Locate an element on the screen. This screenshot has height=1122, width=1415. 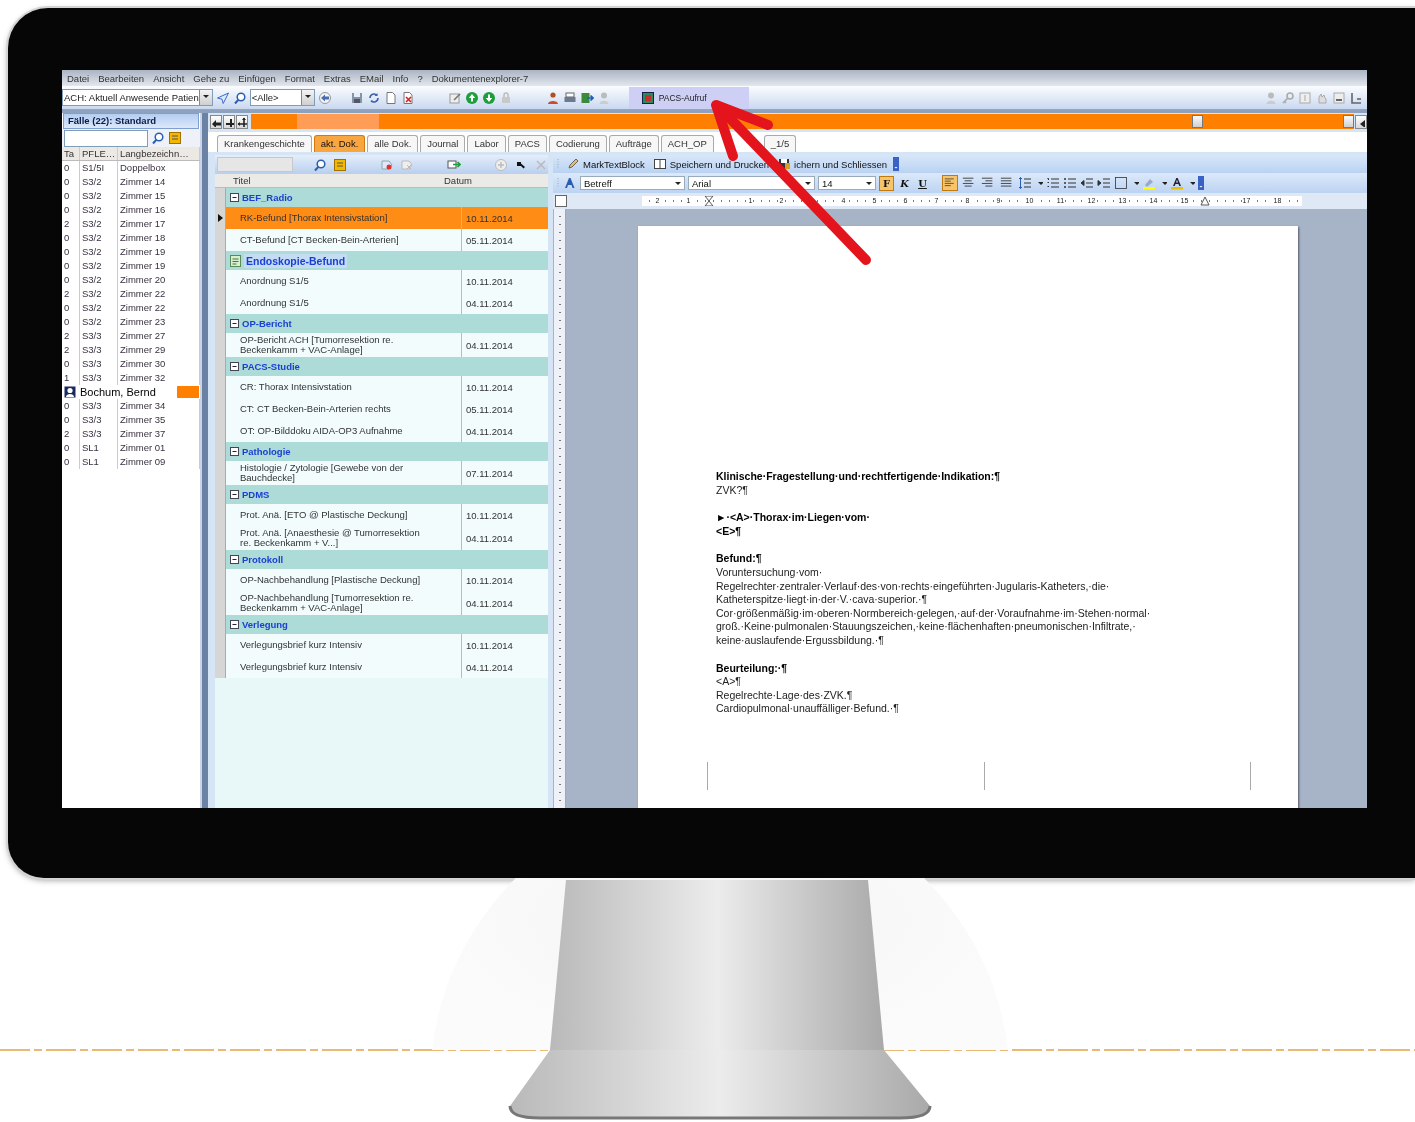
style-dropdown: Betreff is located at coordinates (632, 183).